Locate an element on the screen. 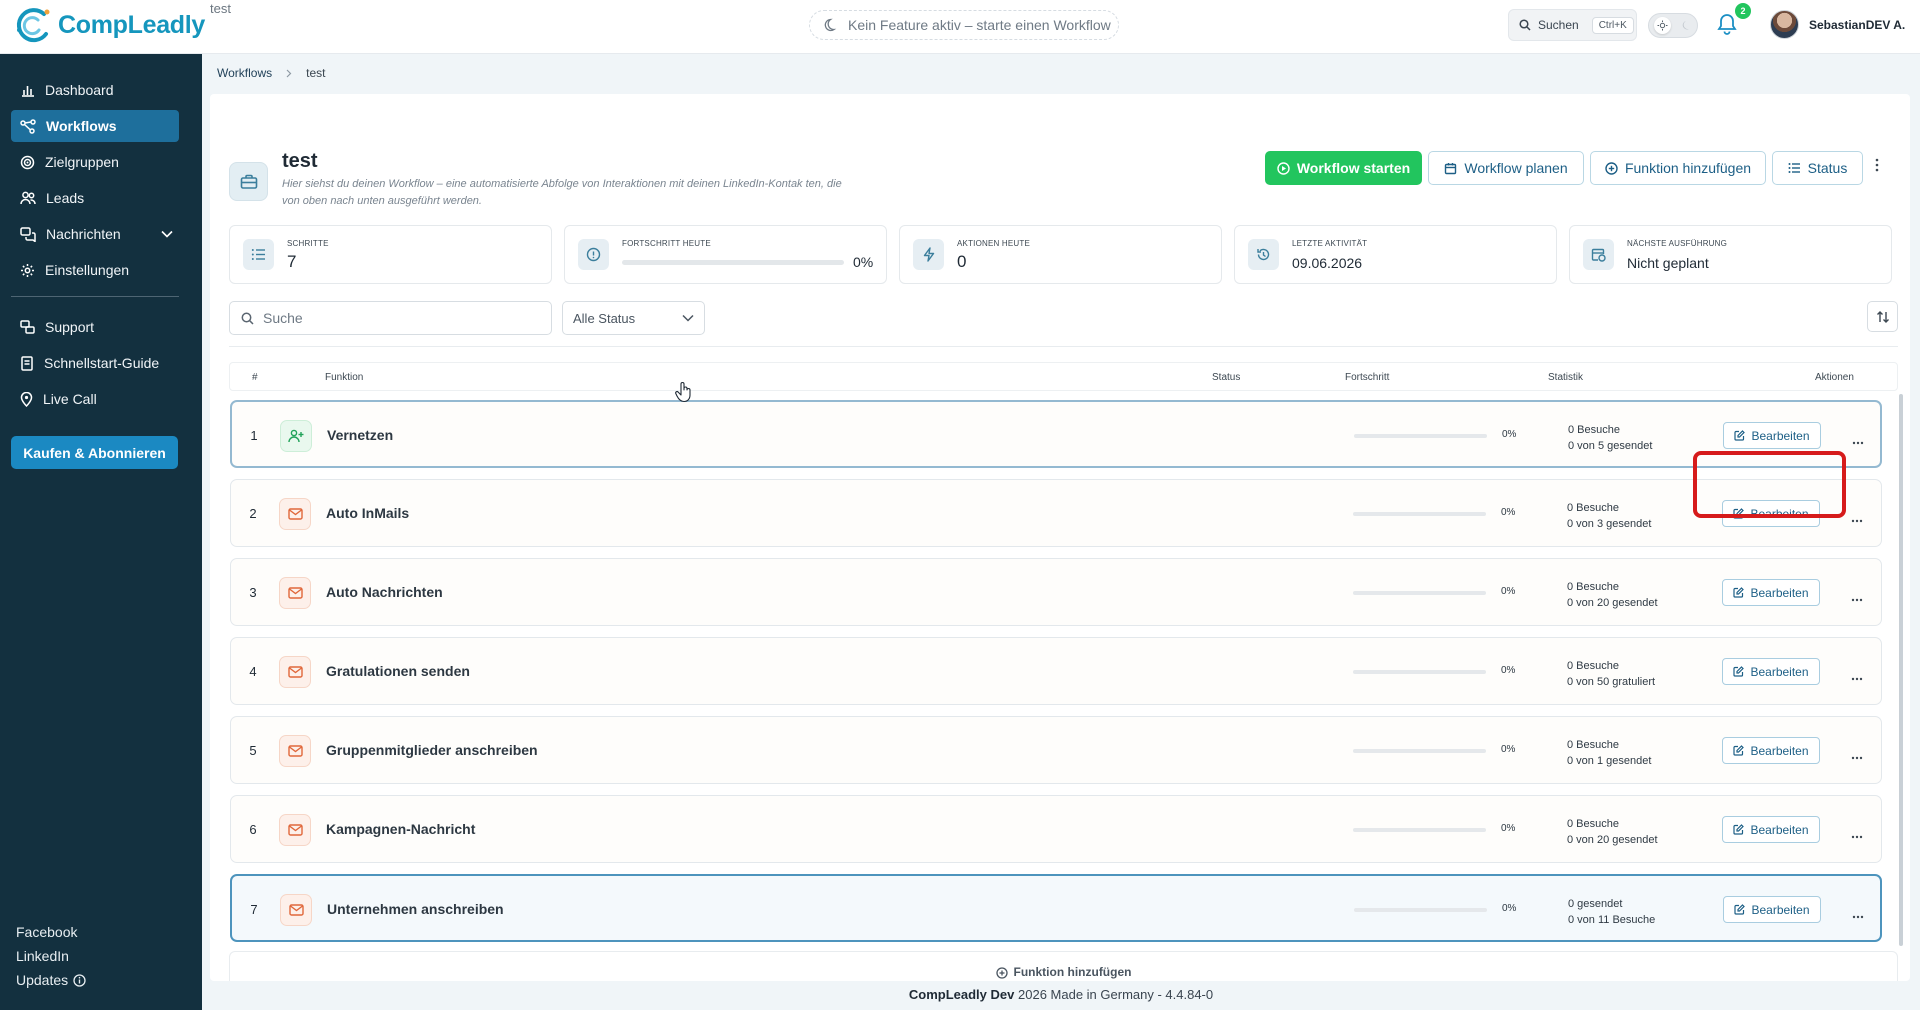  row-number: 2 is located at coordinates (253, 513).